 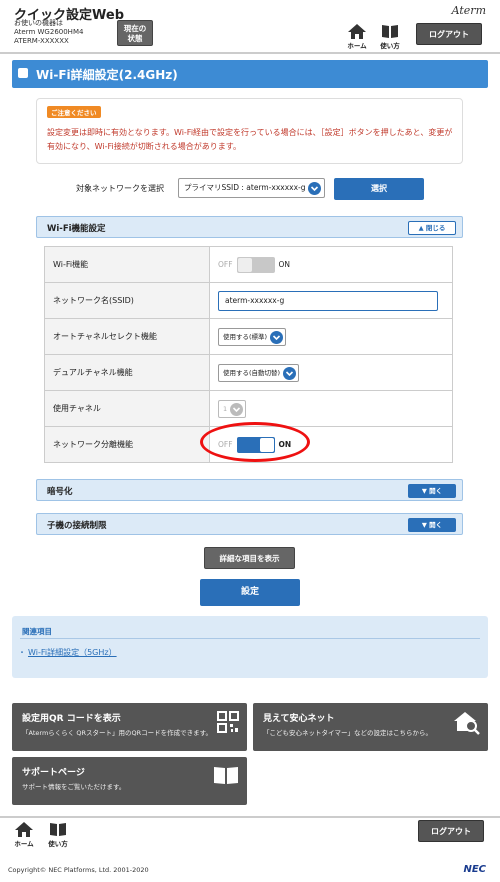 I want to click on device-info-label: お使いの機器は, so click(x=38, y=23).